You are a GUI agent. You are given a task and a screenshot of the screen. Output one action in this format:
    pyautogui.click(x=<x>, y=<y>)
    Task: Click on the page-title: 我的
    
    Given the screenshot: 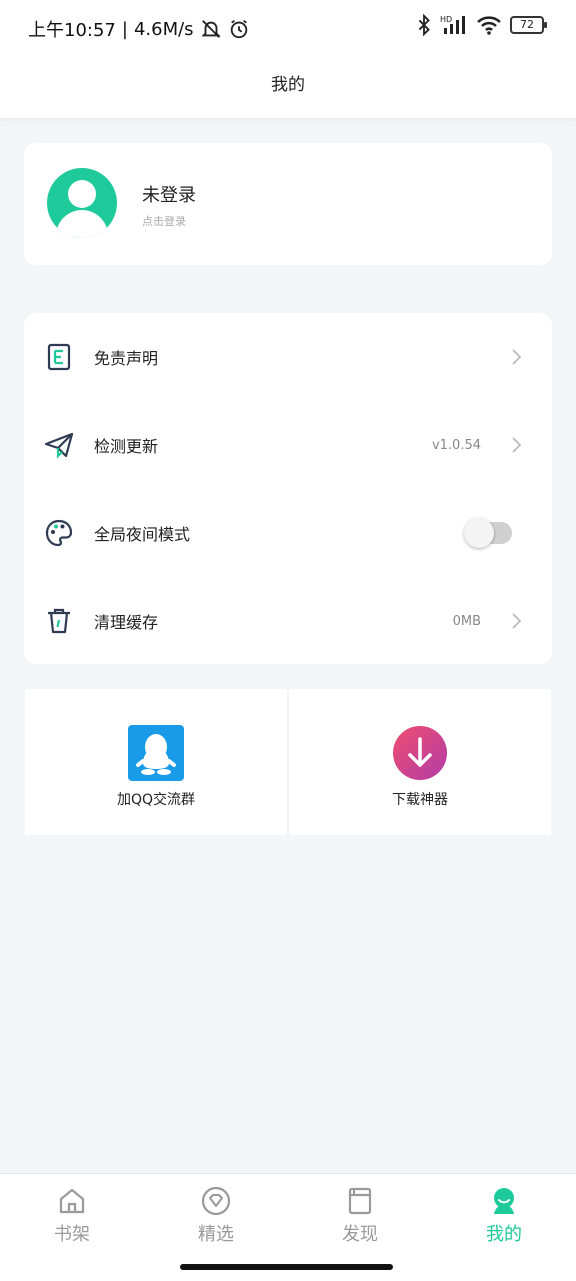 What is the action you would take?
    pyautogui.click(x=288, y=85)
    